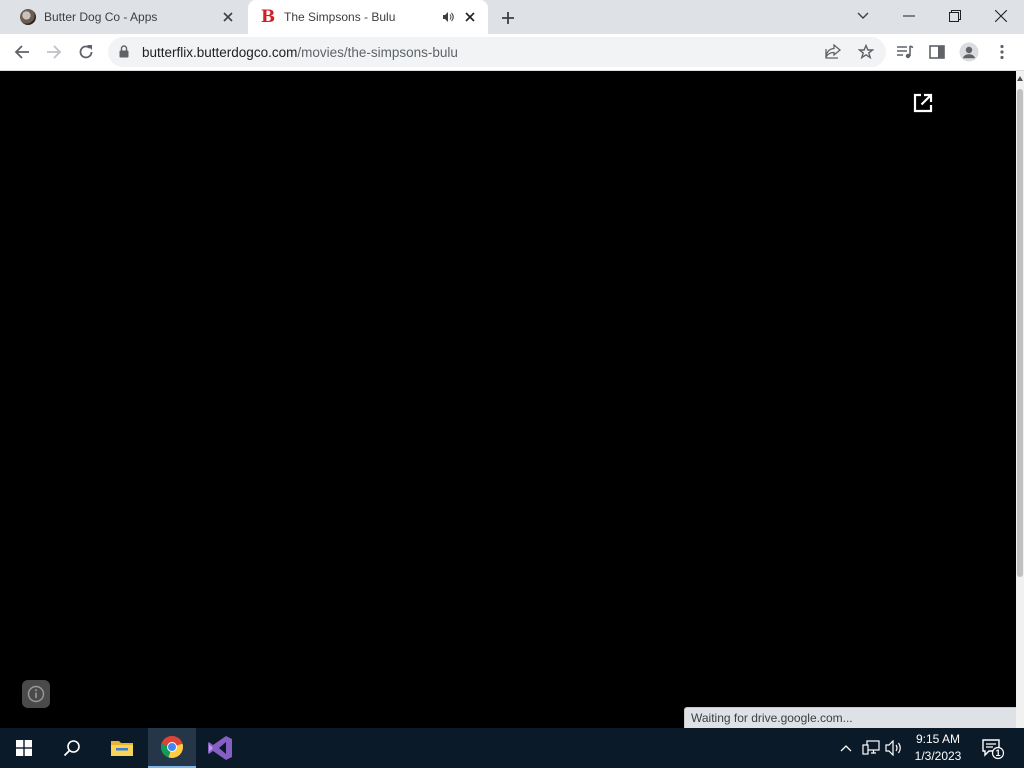  Describe the element at coordinates (871, 748) in the screenshot. I see `network-icon` at that location.